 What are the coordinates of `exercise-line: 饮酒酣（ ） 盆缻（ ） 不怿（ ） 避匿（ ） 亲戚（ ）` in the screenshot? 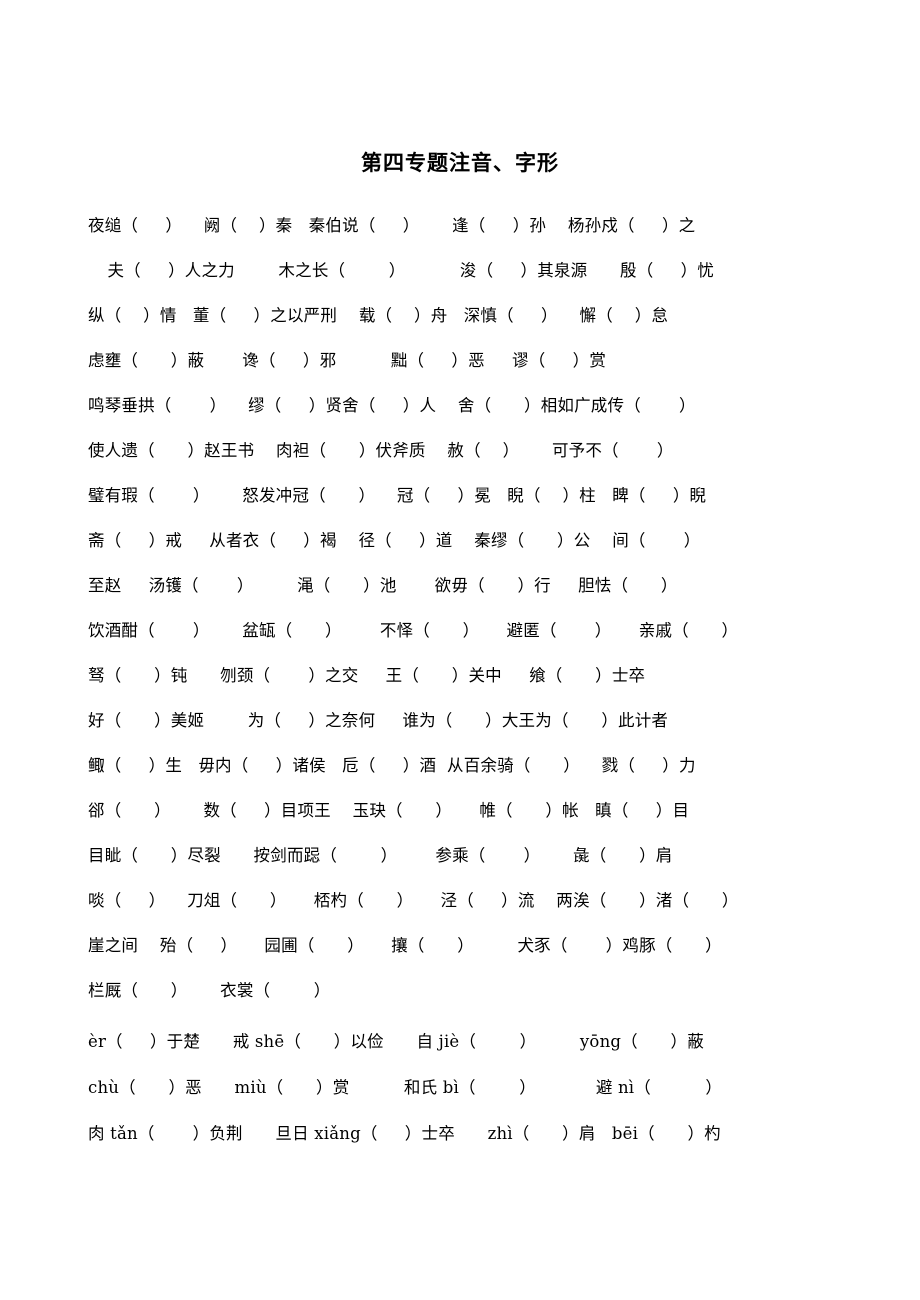 It's located at (413, 631).